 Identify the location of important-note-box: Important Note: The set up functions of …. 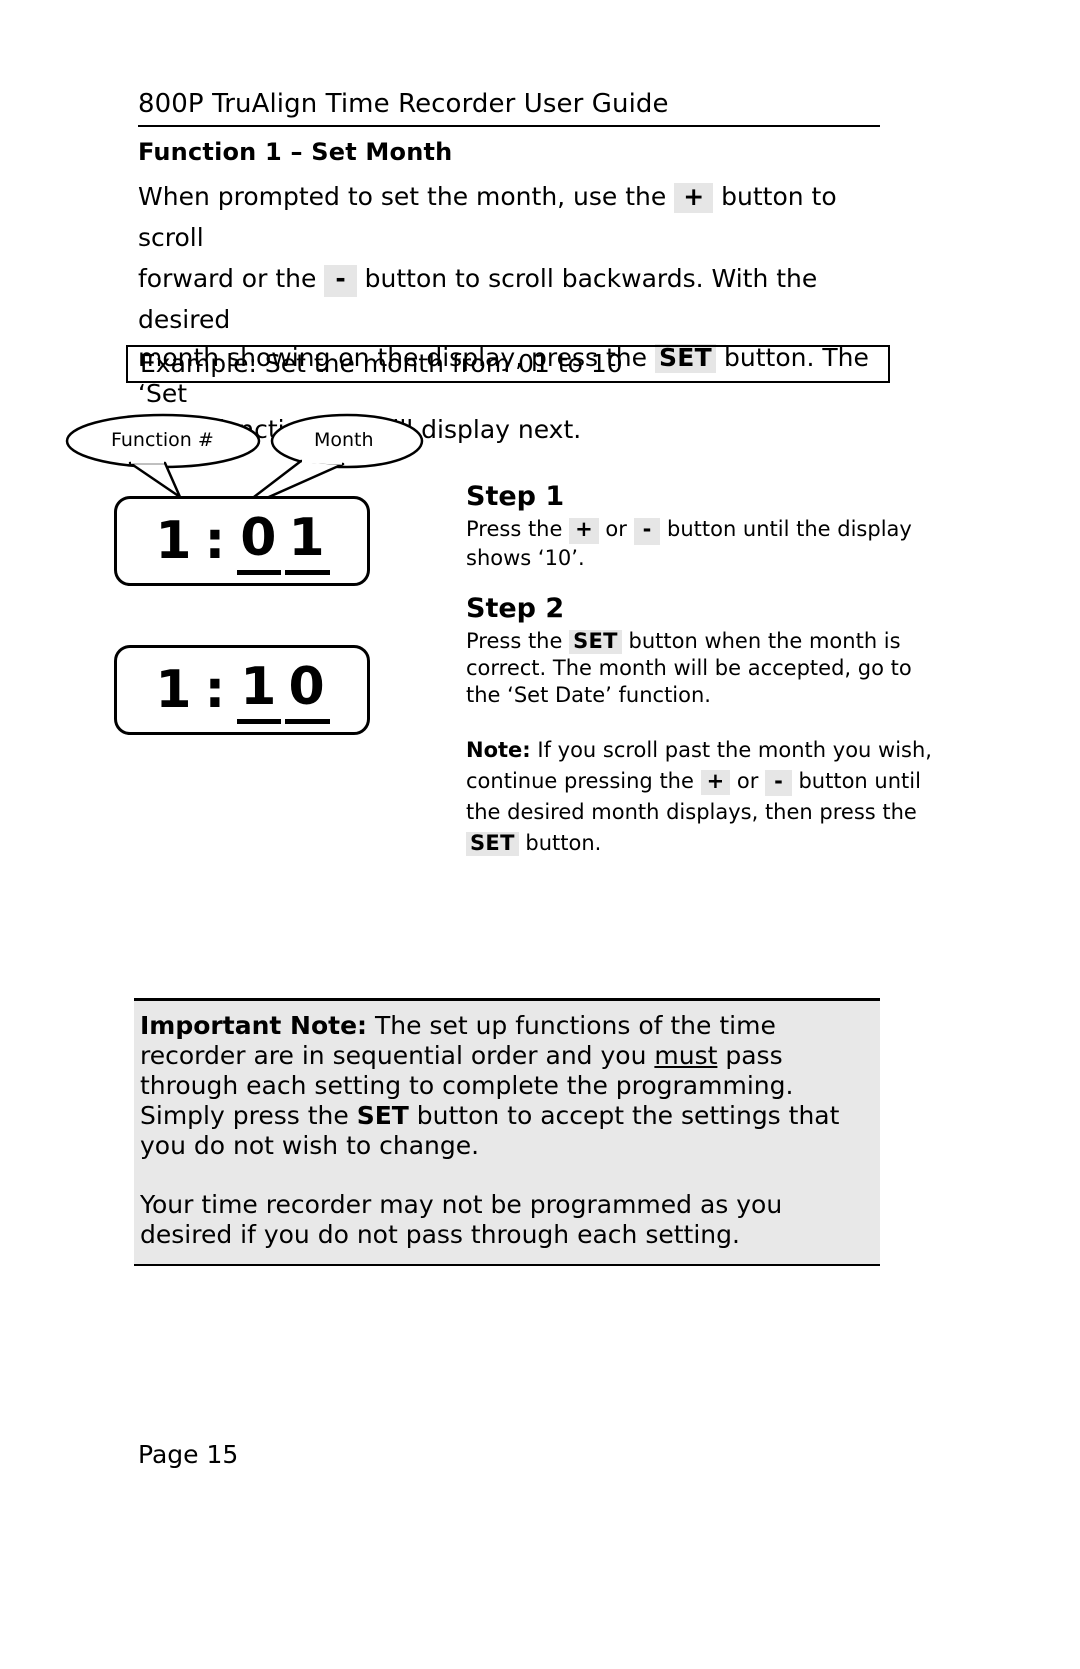
(507, 1132).